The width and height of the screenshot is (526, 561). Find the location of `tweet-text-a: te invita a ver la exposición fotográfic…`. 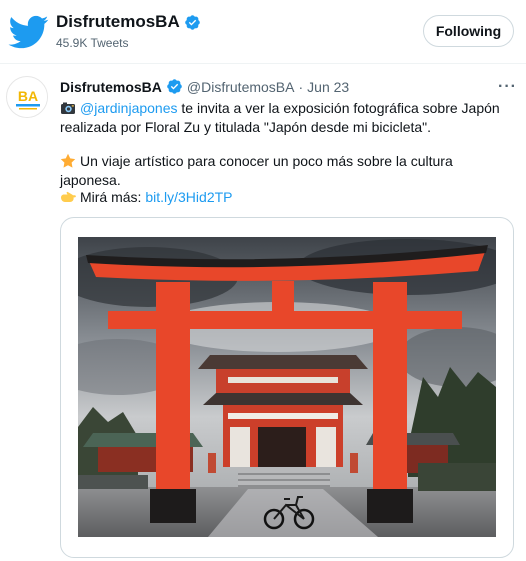

tweet-text-a: te invita a ver la exposición fotográfic… is located at coordinates (338, 108).